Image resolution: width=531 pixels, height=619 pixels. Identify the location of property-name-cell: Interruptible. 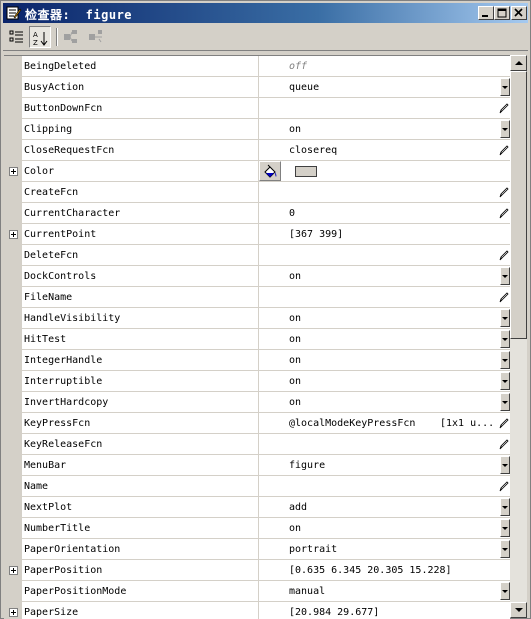
(140, 381).